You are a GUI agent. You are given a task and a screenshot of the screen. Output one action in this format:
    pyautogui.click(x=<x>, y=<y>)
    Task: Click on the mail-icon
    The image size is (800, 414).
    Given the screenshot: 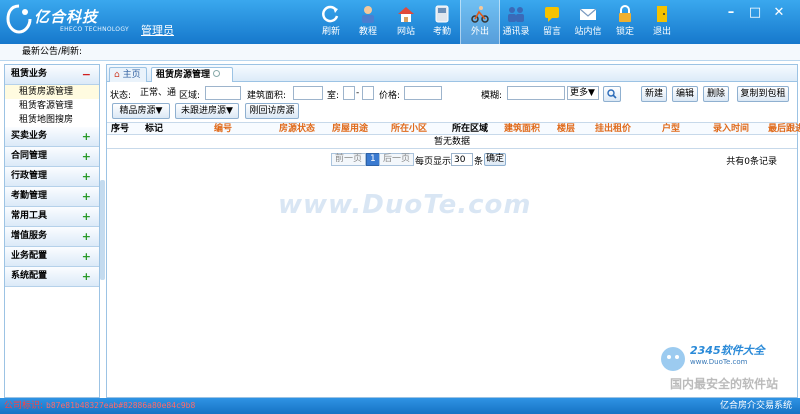 What is the action you would take?
    pyautogui.click(x=588, y=14)
    